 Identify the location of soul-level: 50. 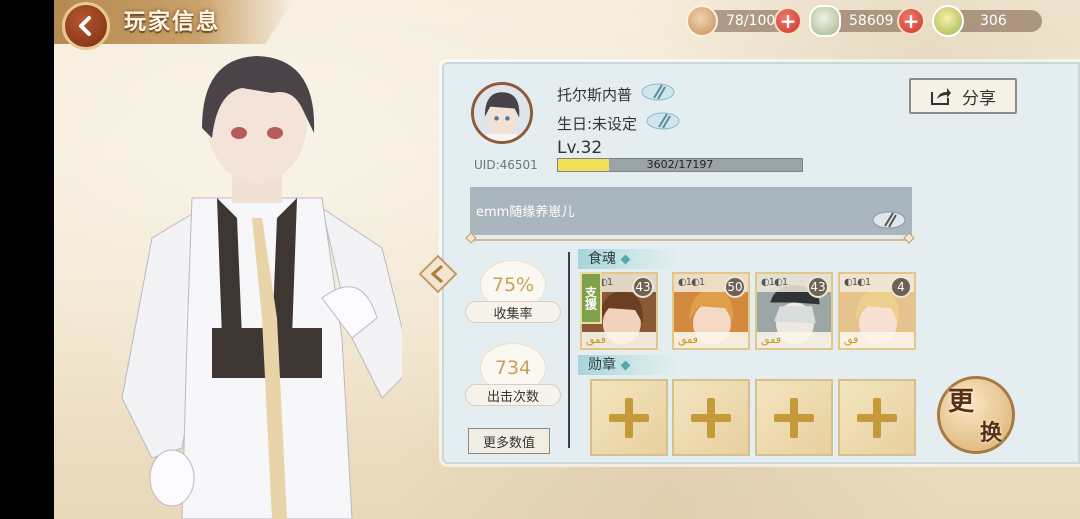
(735, 287).